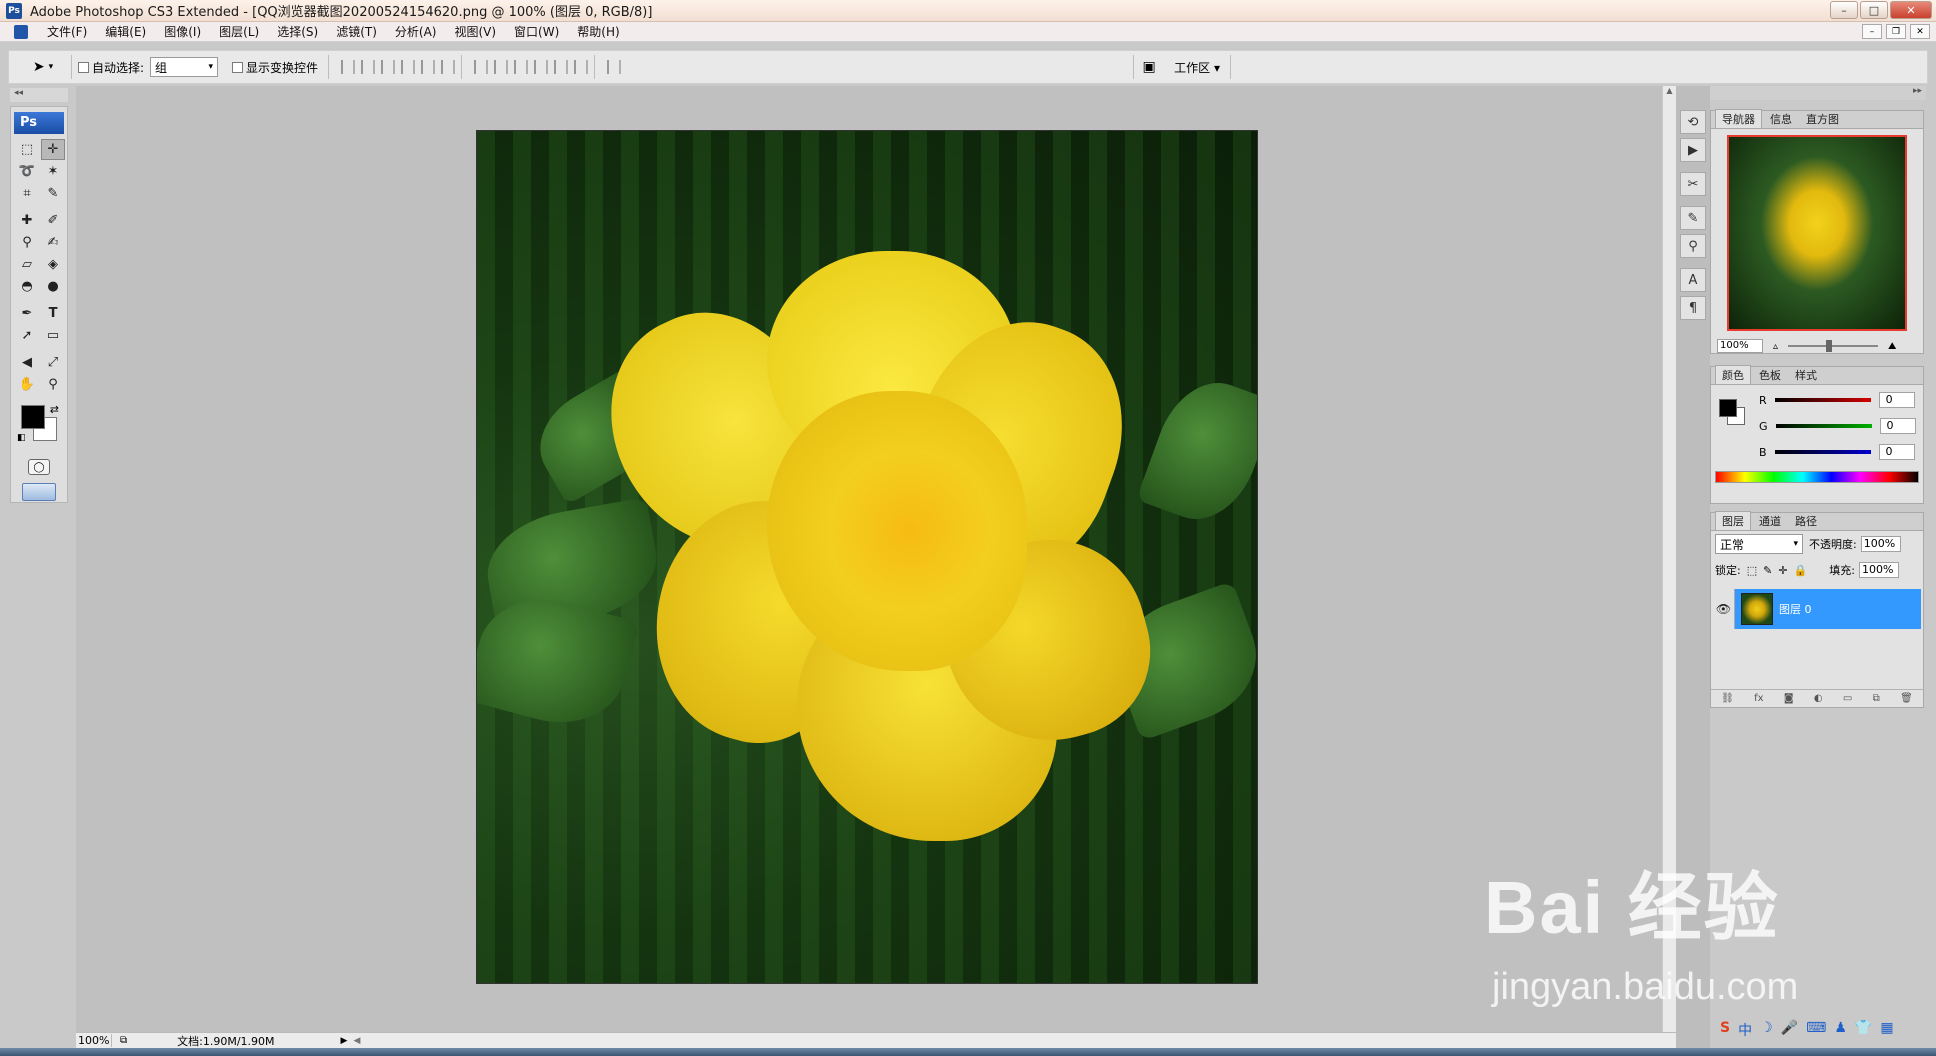  I want to click on new-layer-icon: ⧉, so click(1876, 698).